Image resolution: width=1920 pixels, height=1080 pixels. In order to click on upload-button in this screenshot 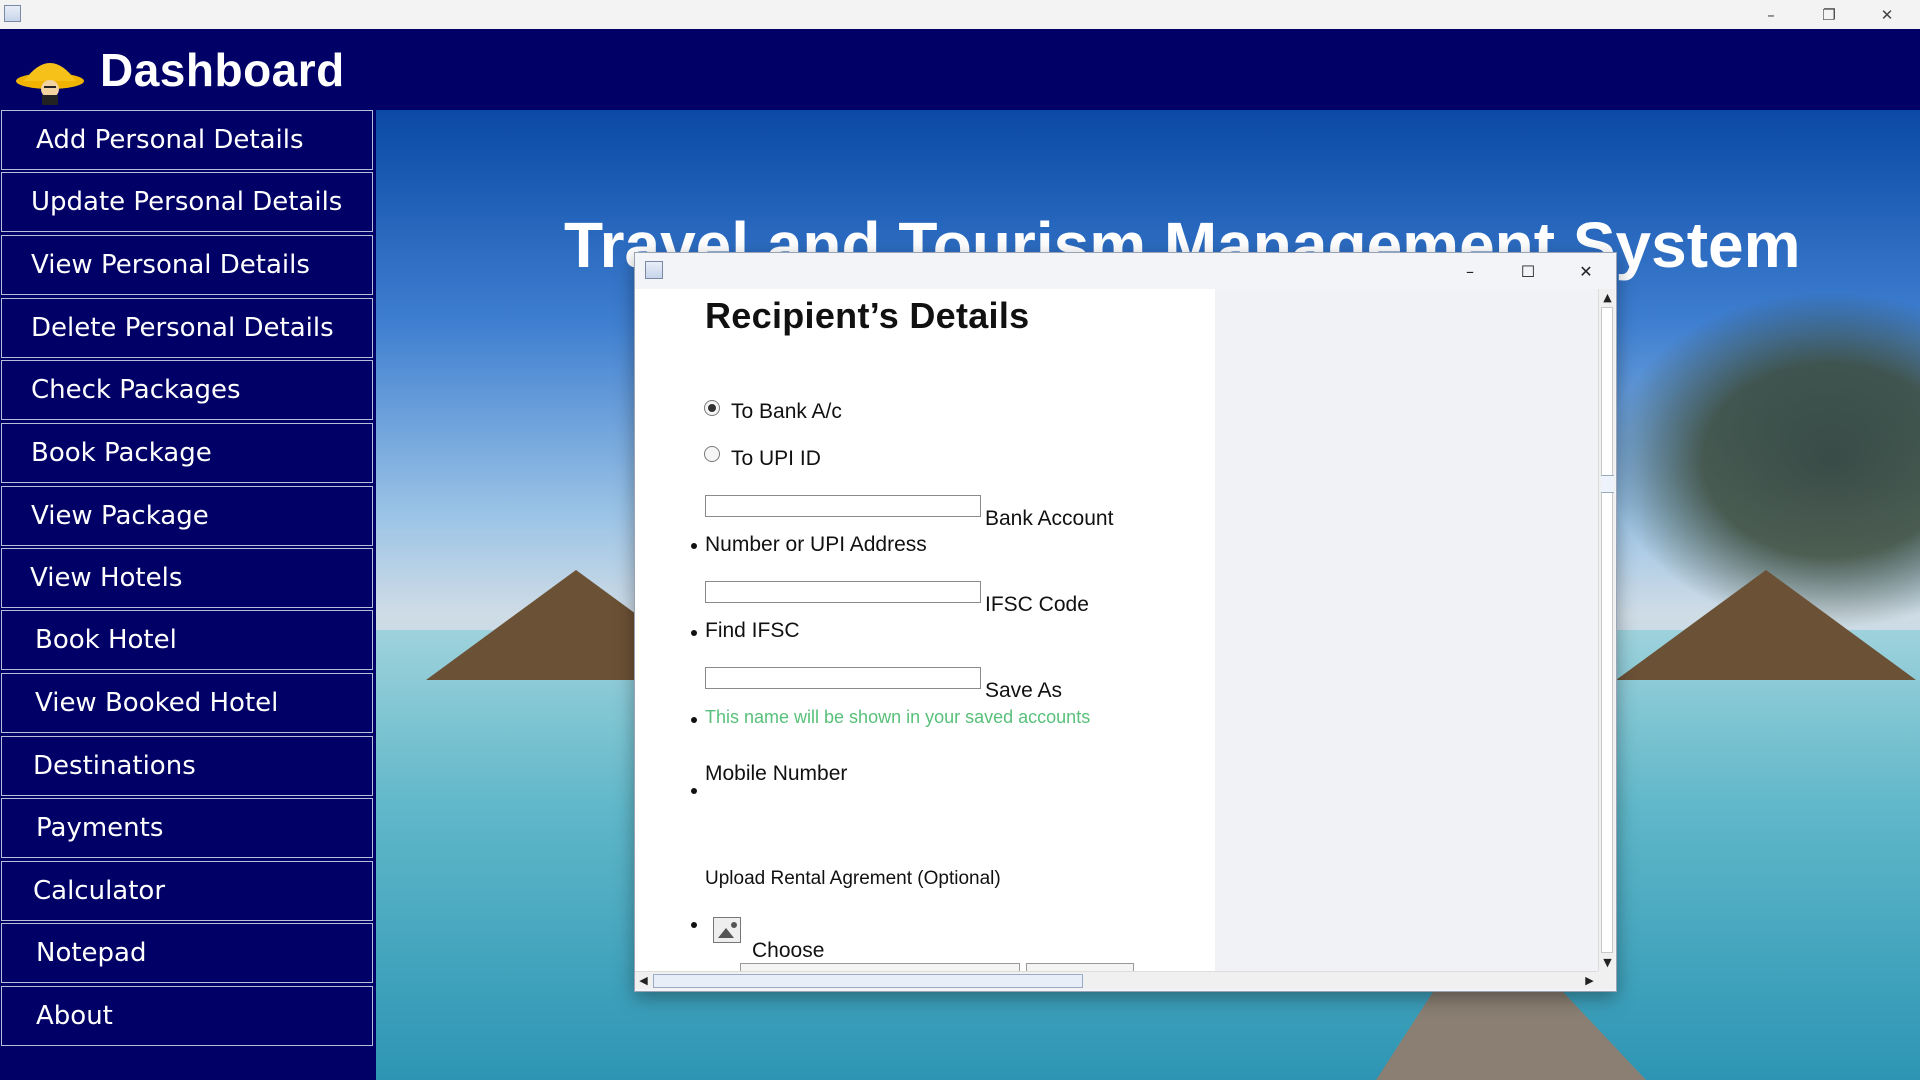, I will do `click(1080, 967)`.